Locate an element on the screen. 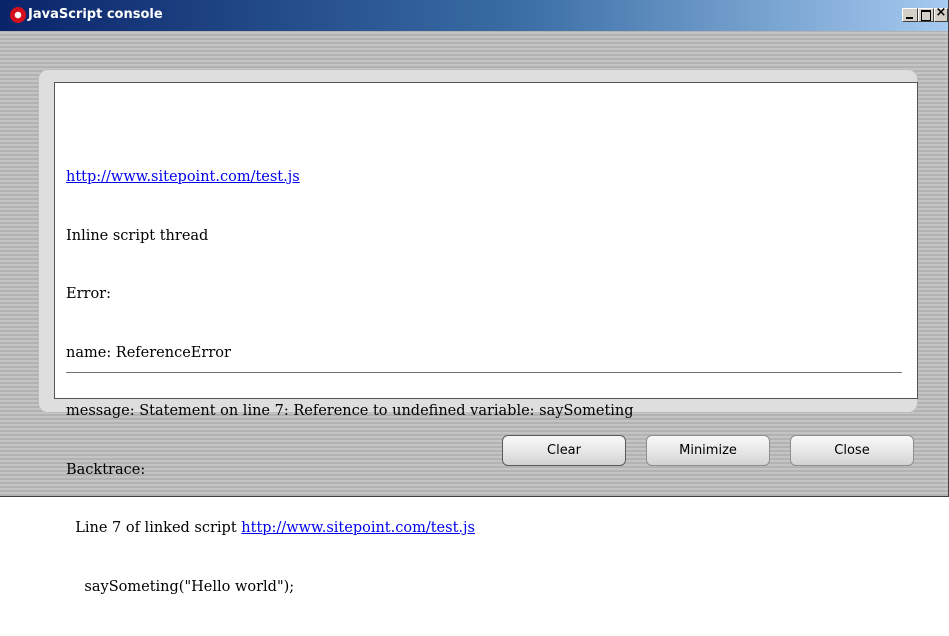 The image size is (949, 636). console-line-url: http://www.sitepoint.com/test.js is located at coordinates (350, 178).